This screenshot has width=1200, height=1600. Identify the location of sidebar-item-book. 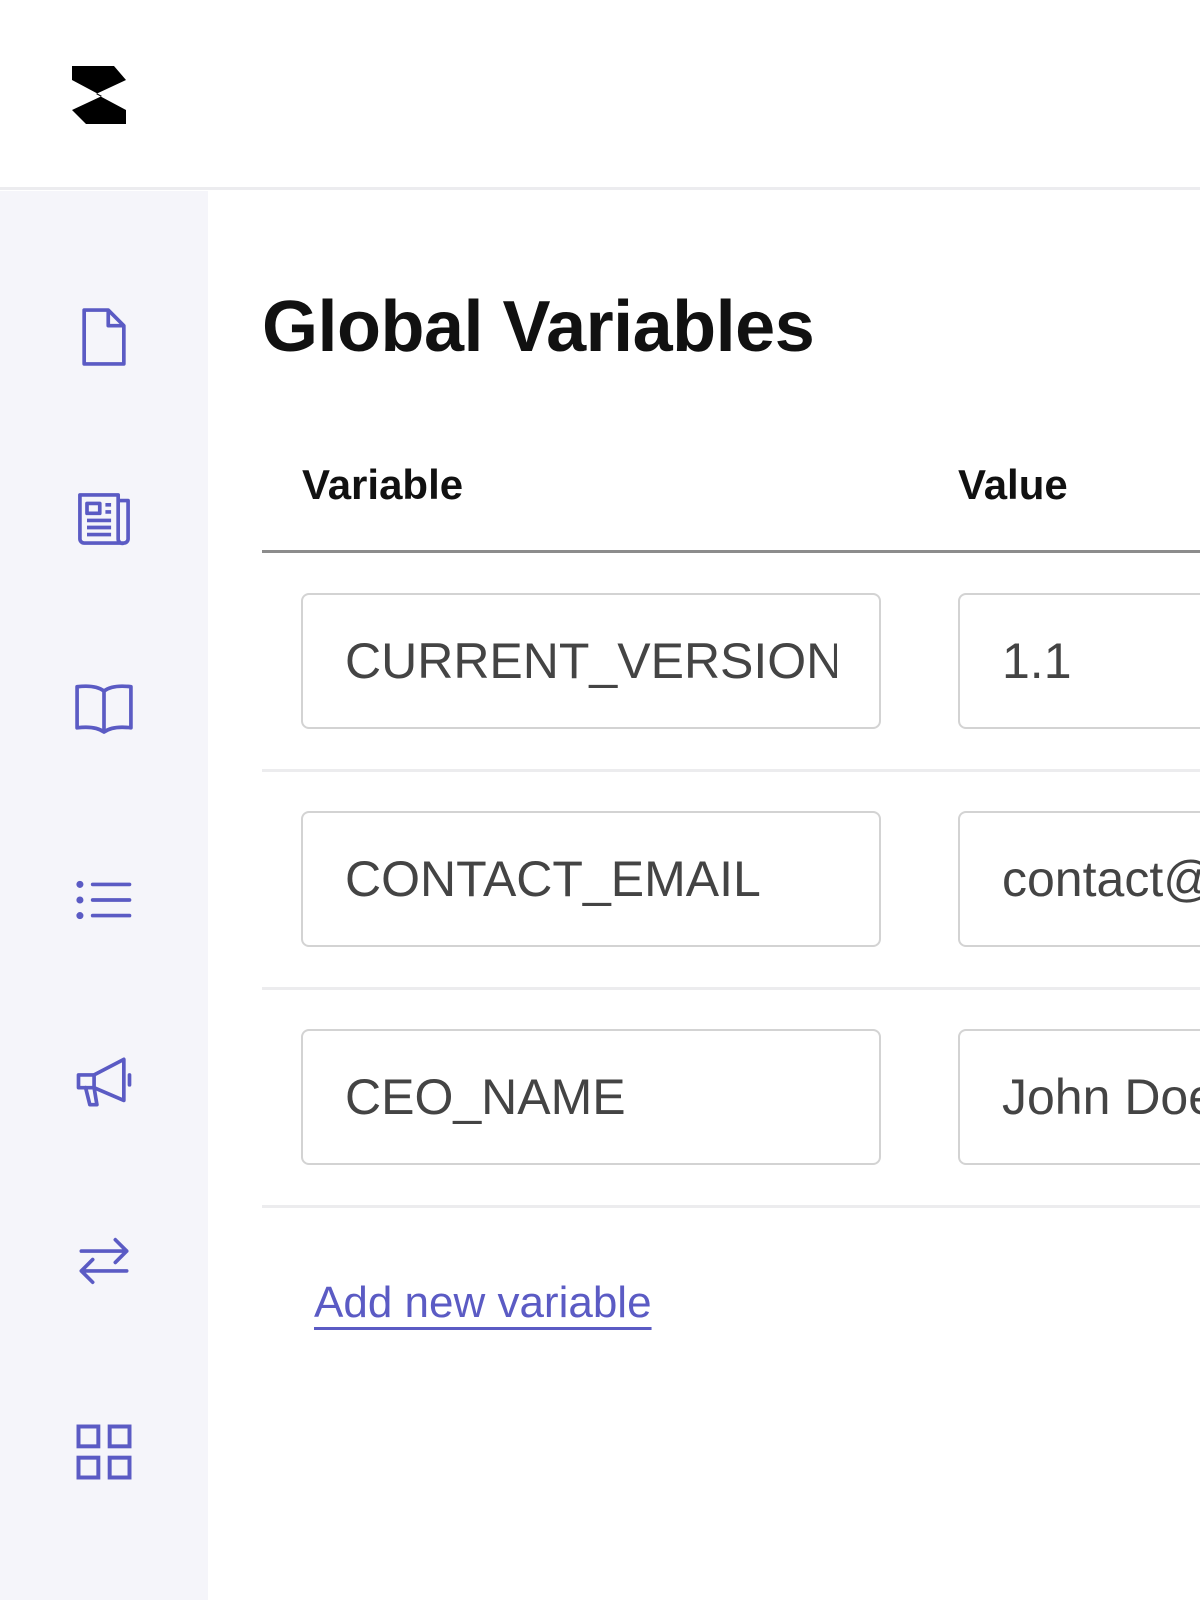
(104, 708).